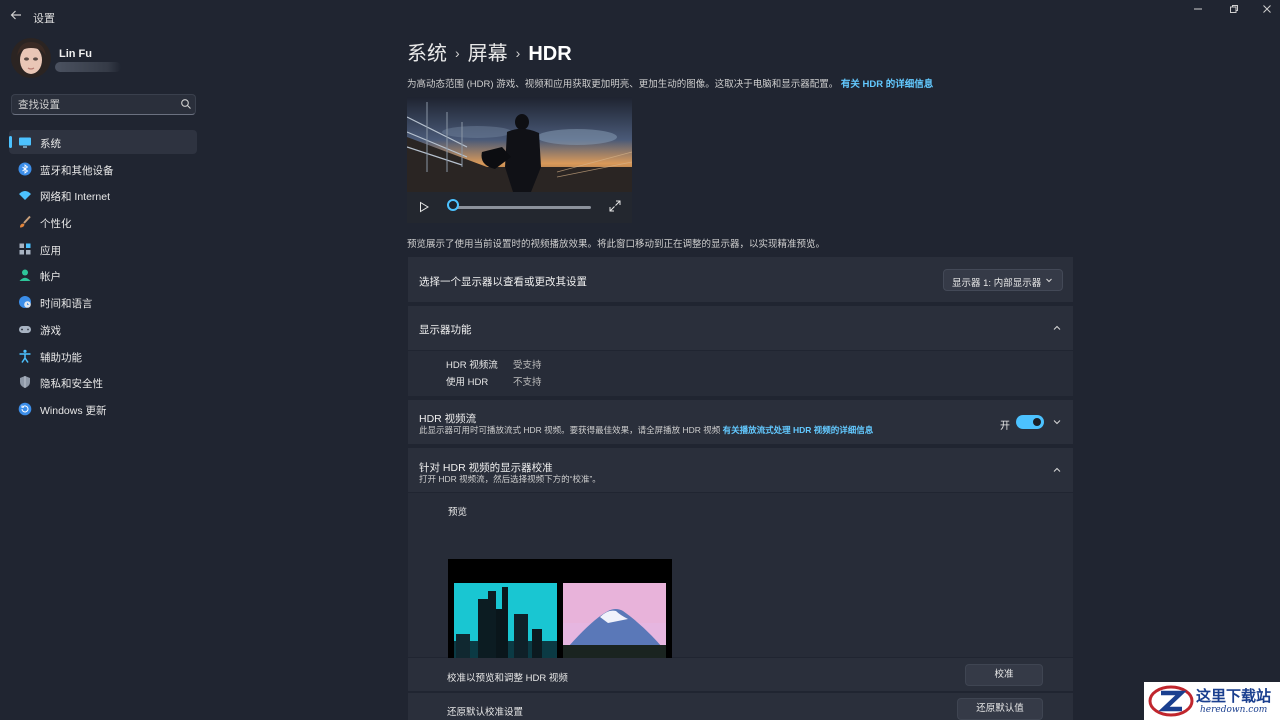 The height and width of the screenshot is (720, 1280). What do you see at coordinates (25, 169) in the screenshot?
I see `bluetooth-icon` at bounding box center [25, 169].